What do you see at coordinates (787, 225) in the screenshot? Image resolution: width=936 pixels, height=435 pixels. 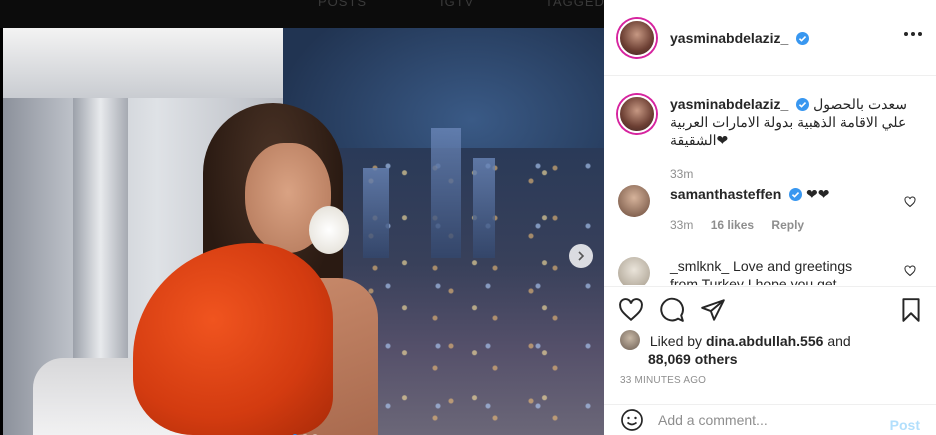 I see `reply-button: Reply` at bounding box center [787, 225].